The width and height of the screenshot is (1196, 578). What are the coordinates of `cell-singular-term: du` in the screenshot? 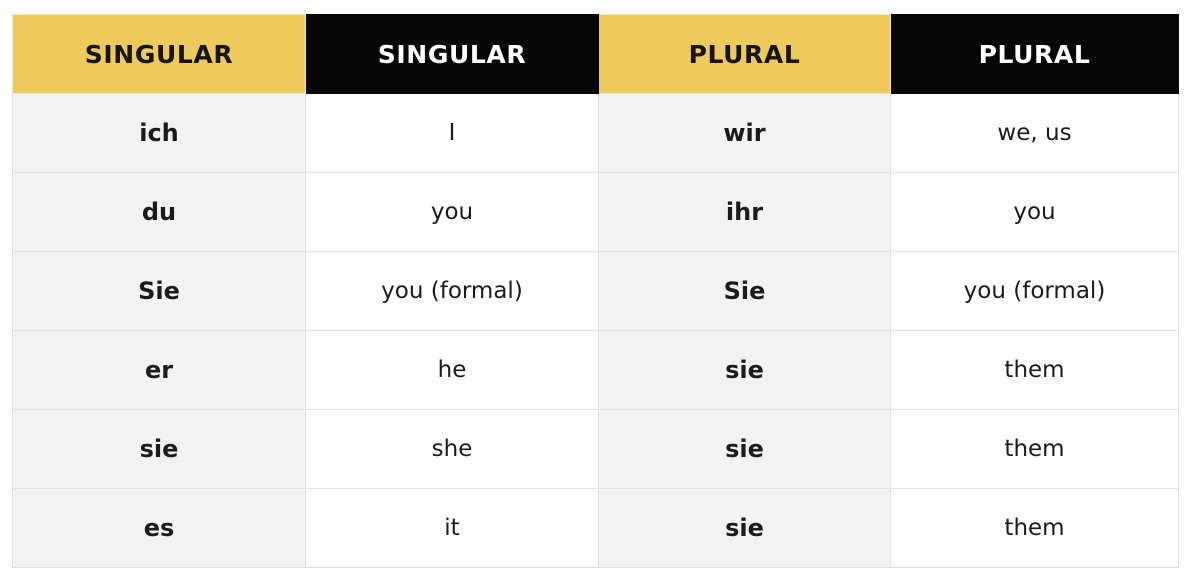 It's located at (159, 212).